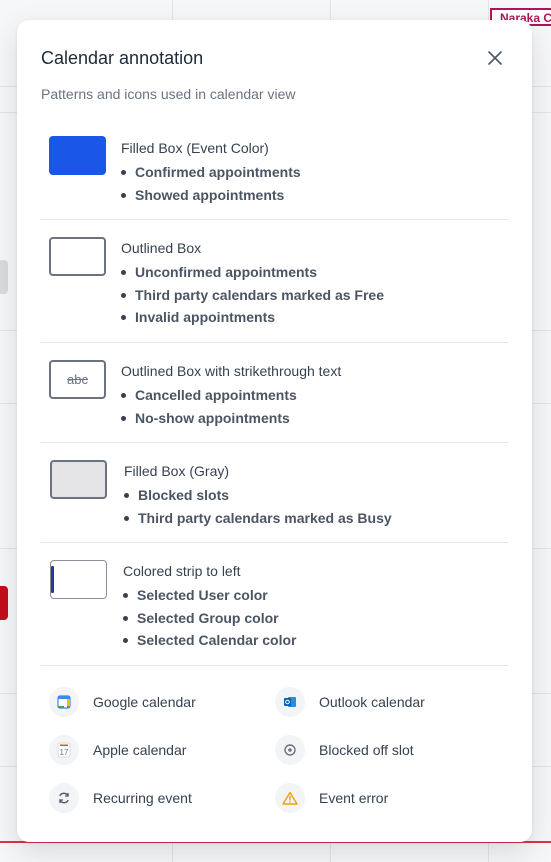  I want to click on legend-label: Filled Box (Event Color), so click(195, 148).